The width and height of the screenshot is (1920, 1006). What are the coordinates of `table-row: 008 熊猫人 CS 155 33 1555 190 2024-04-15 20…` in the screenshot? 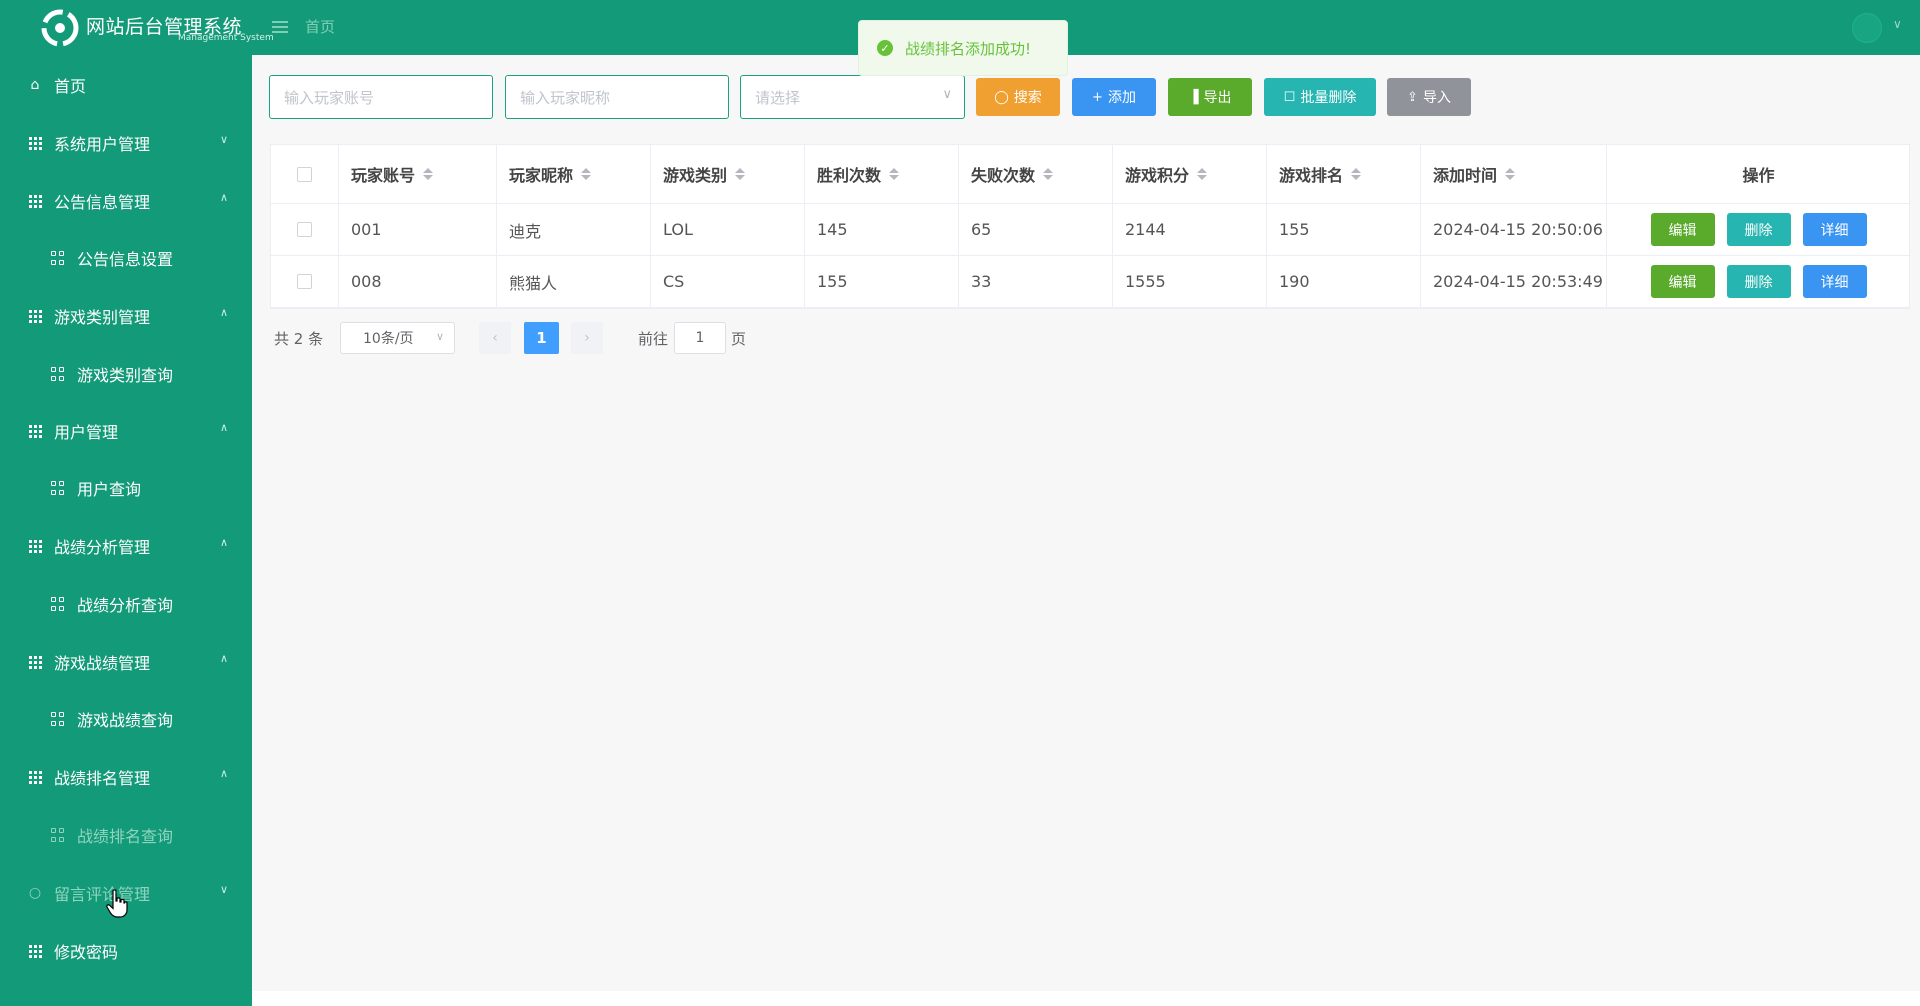 It's located at (1090, 282).